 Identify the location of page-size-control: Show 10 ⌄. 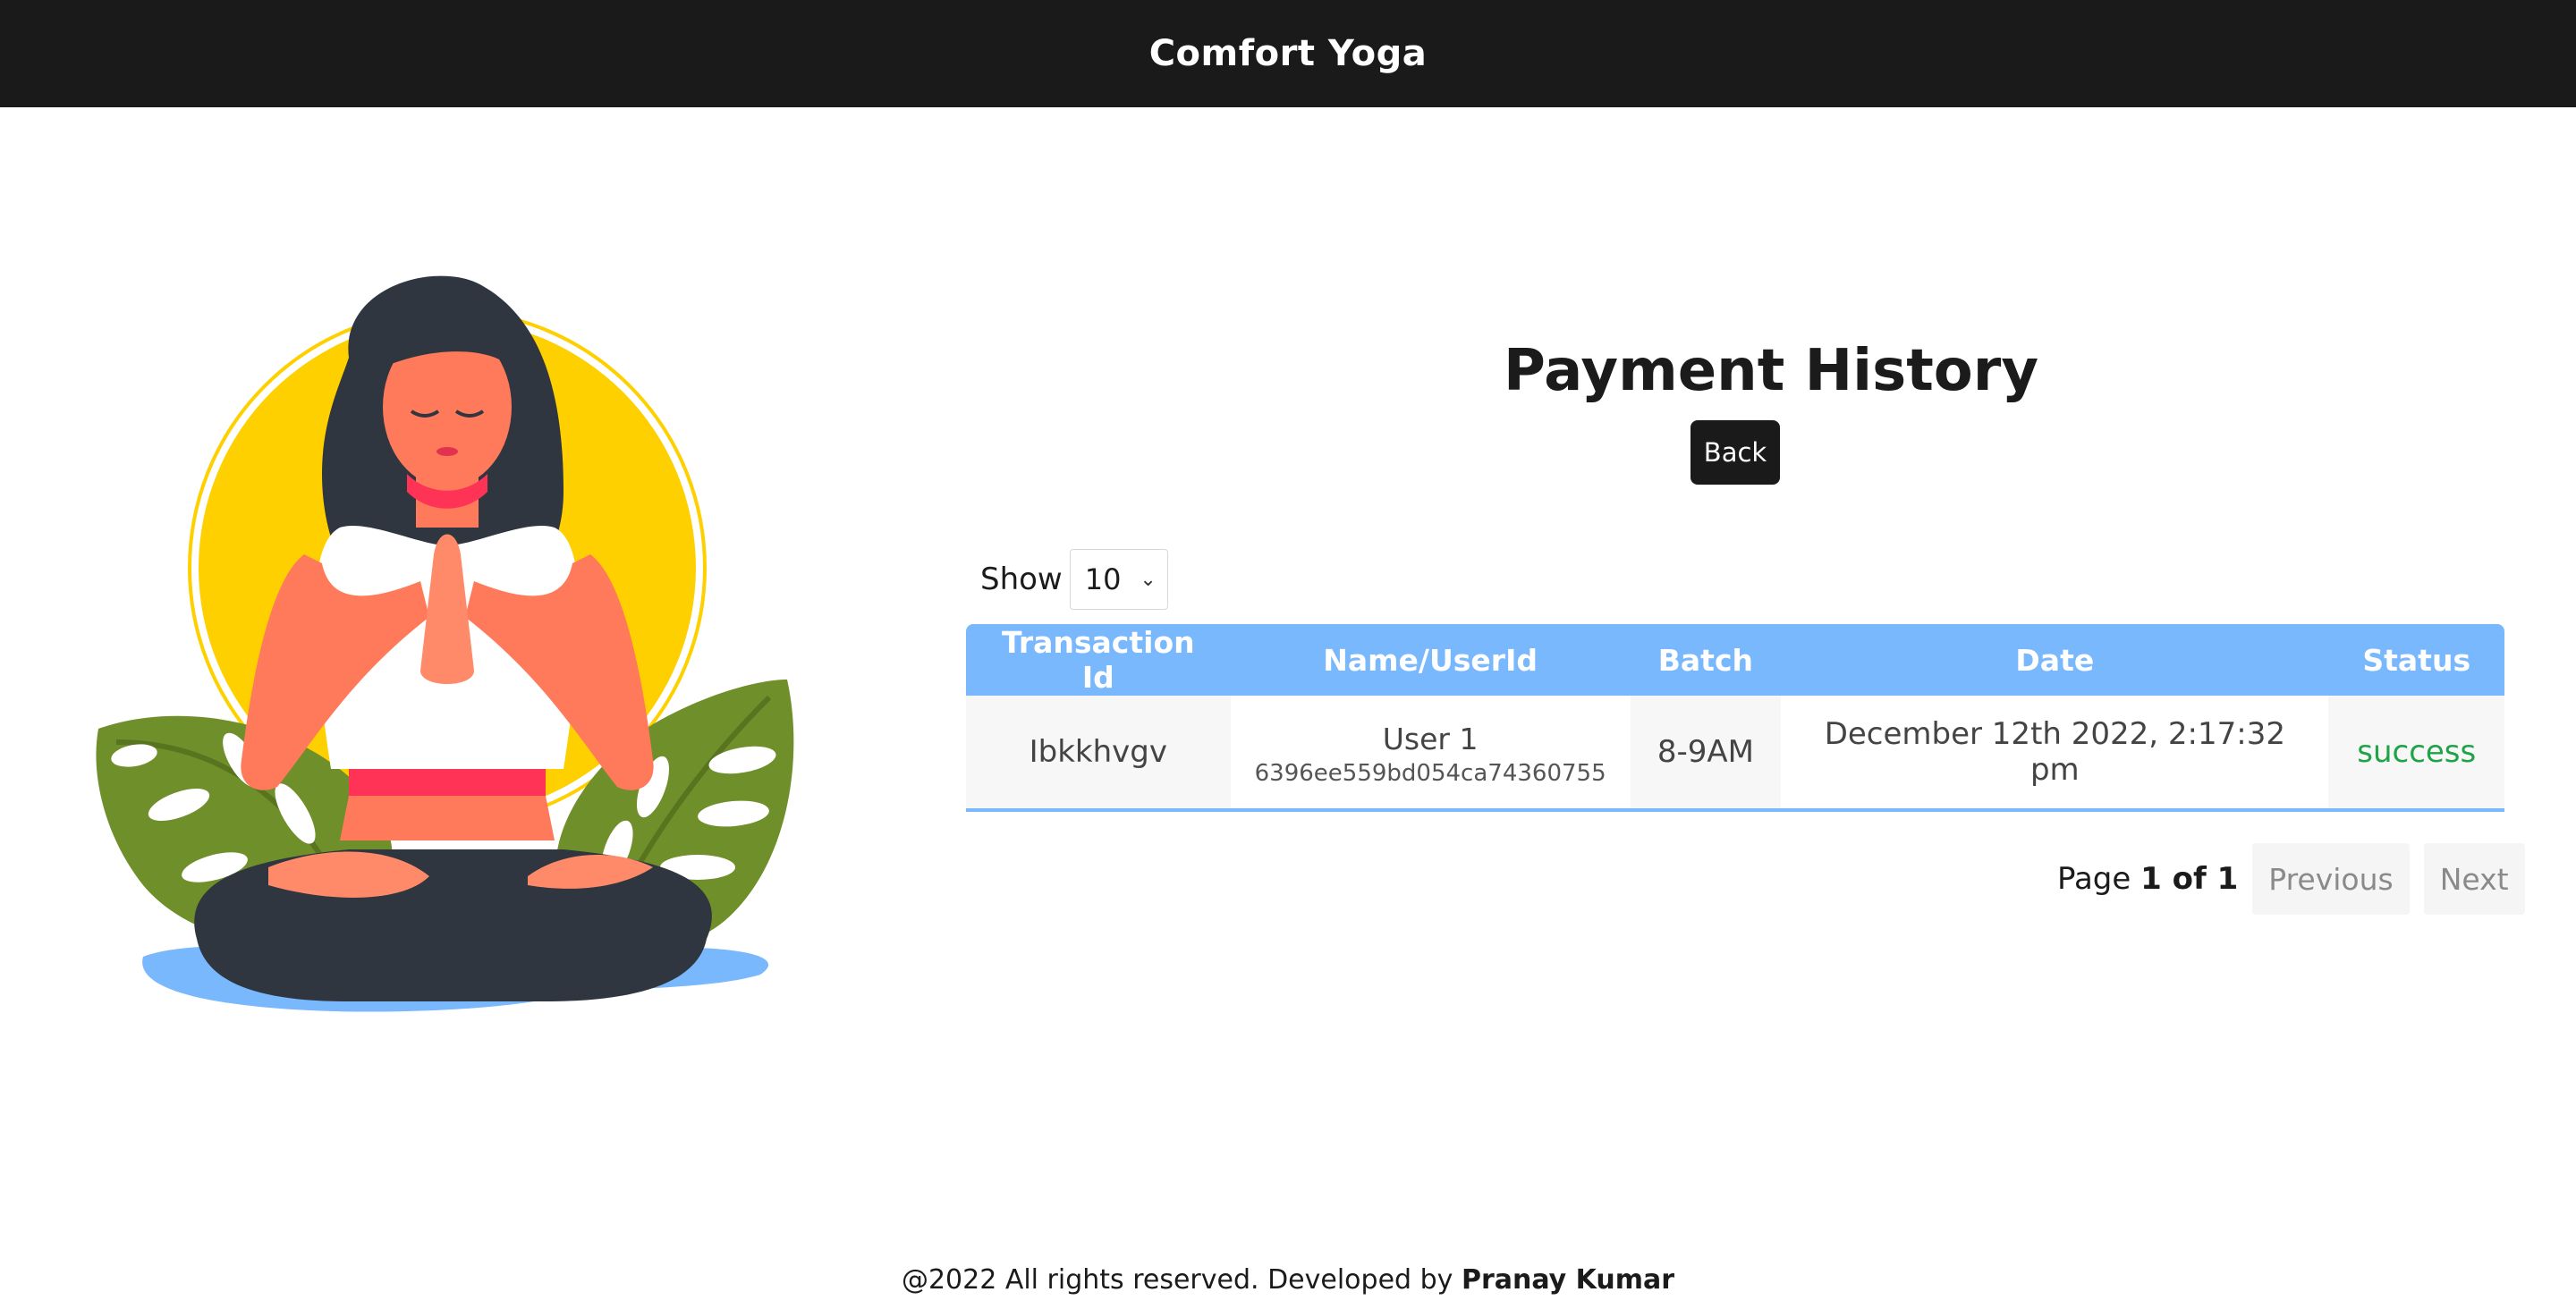
(1074, 579).